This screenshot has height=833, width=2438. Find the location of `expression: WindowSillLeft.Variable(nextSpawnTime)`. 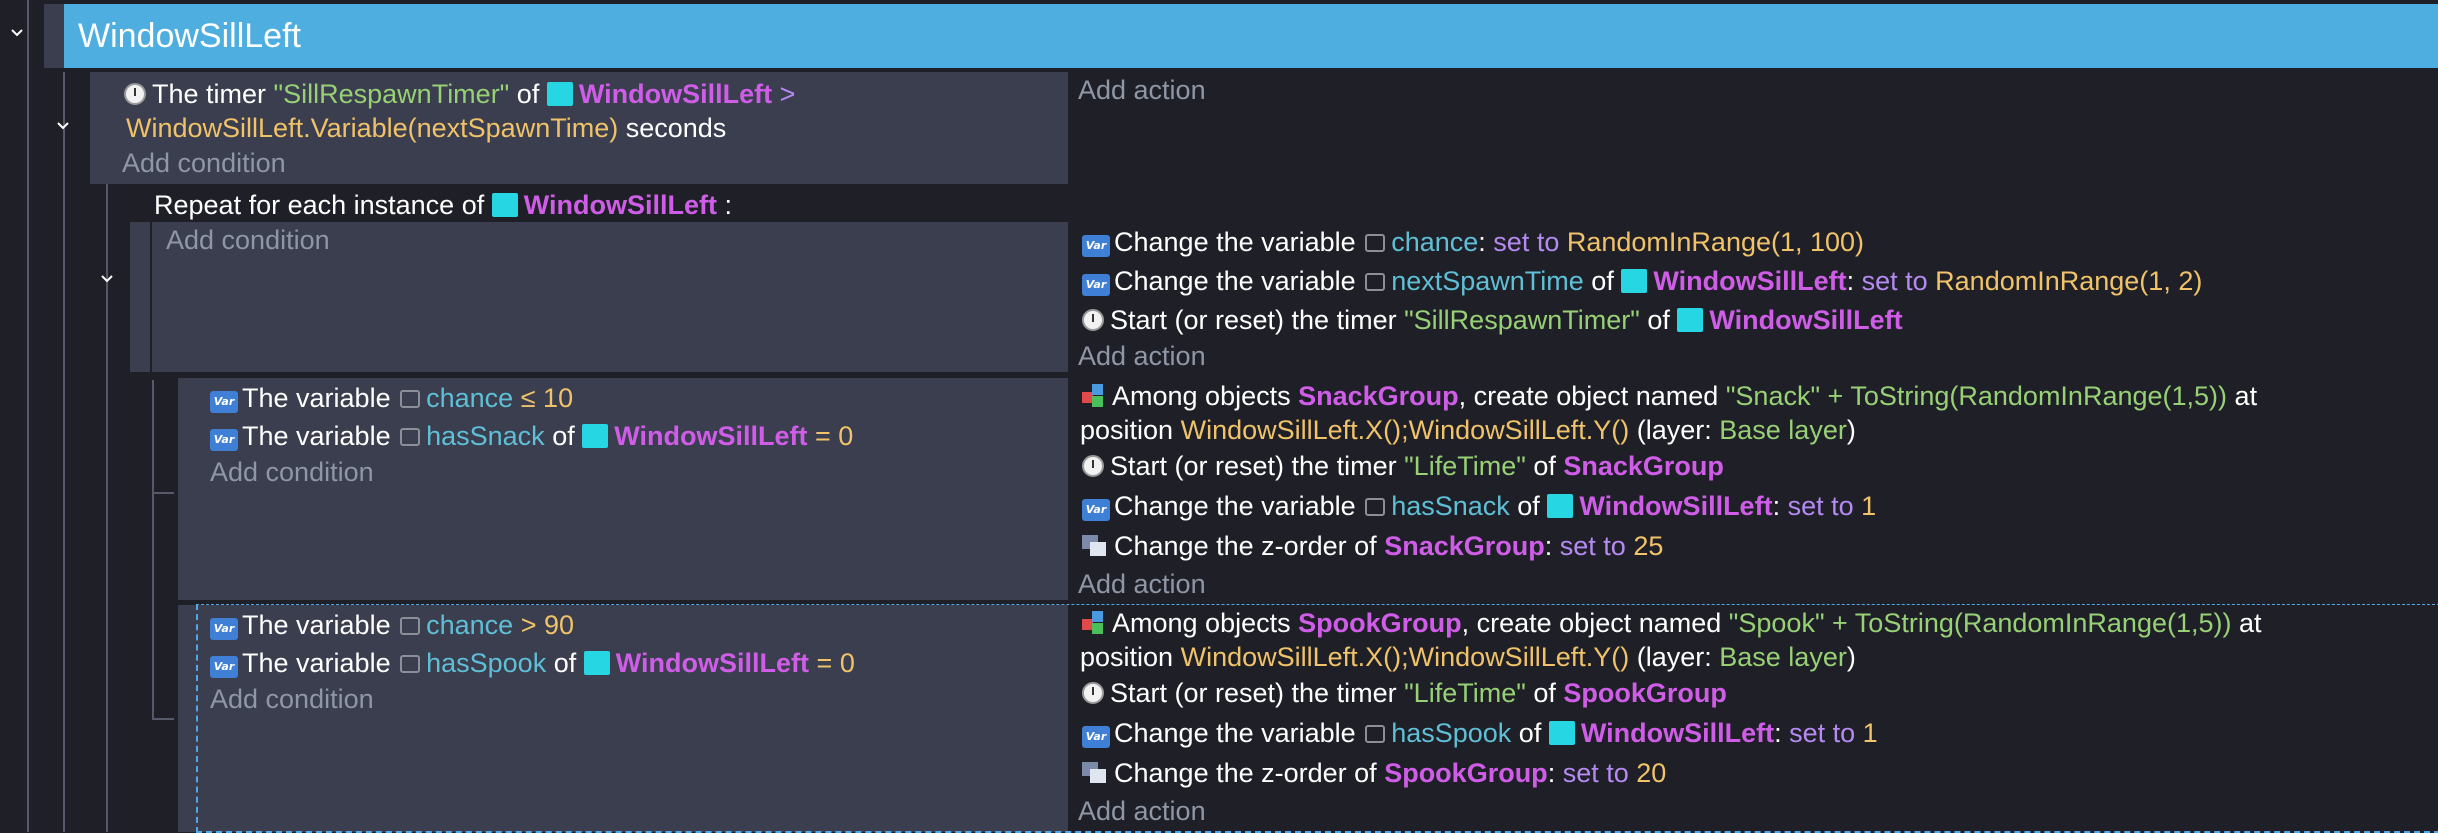

expression: WindowSillLeft.Variable(nextSpawnTime) is located at coordinates (372, 128).